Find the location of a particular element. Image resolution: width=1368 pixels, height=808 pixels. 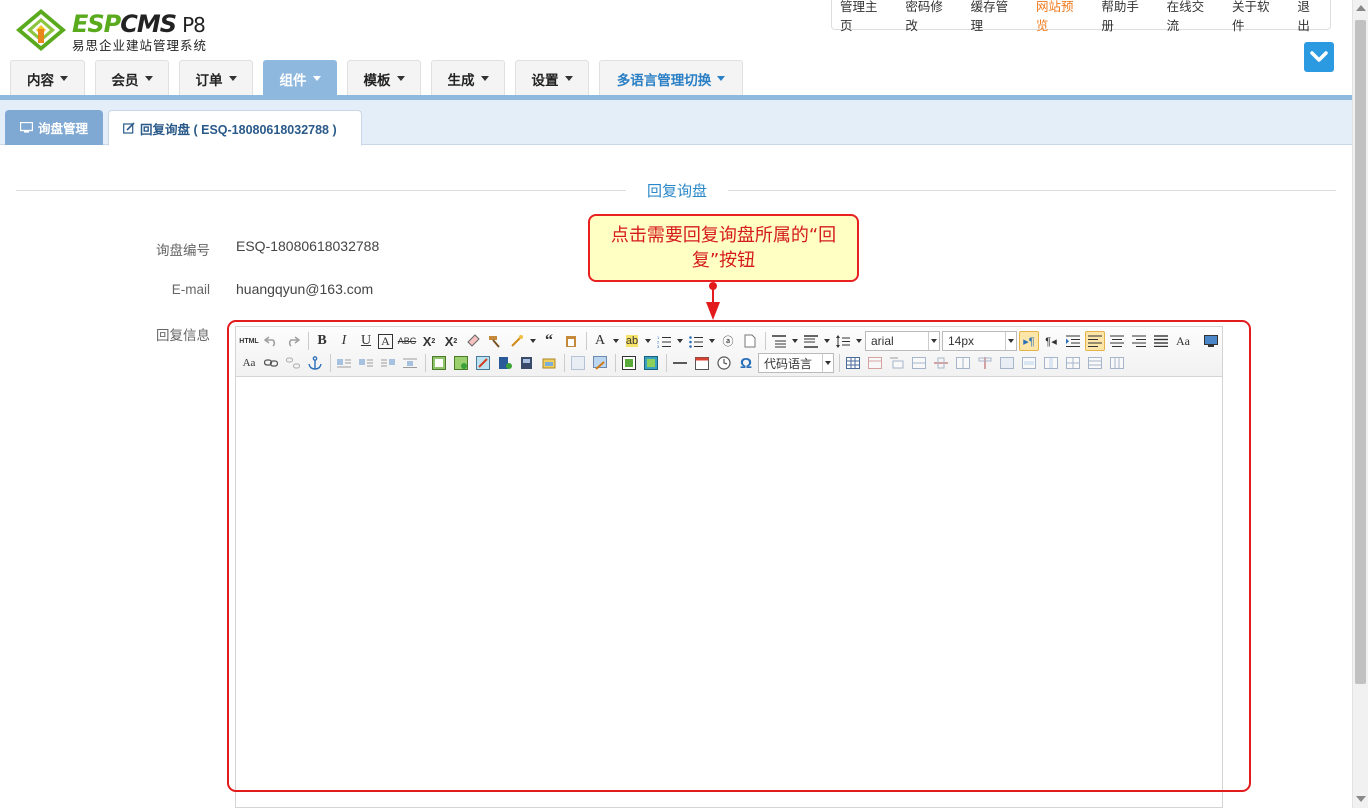

scroll-up-icon is located at coordinates (1361, 8).